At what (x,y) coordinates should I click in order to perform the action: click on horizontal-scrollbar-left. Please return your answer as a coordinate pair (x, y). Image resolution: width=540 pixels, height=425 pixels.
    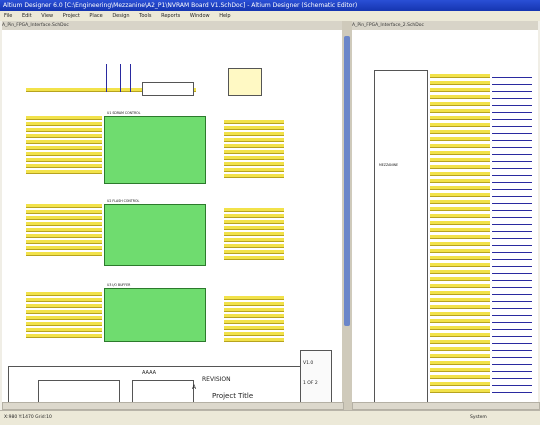
    Looking at the image, I should click on (173, 406).